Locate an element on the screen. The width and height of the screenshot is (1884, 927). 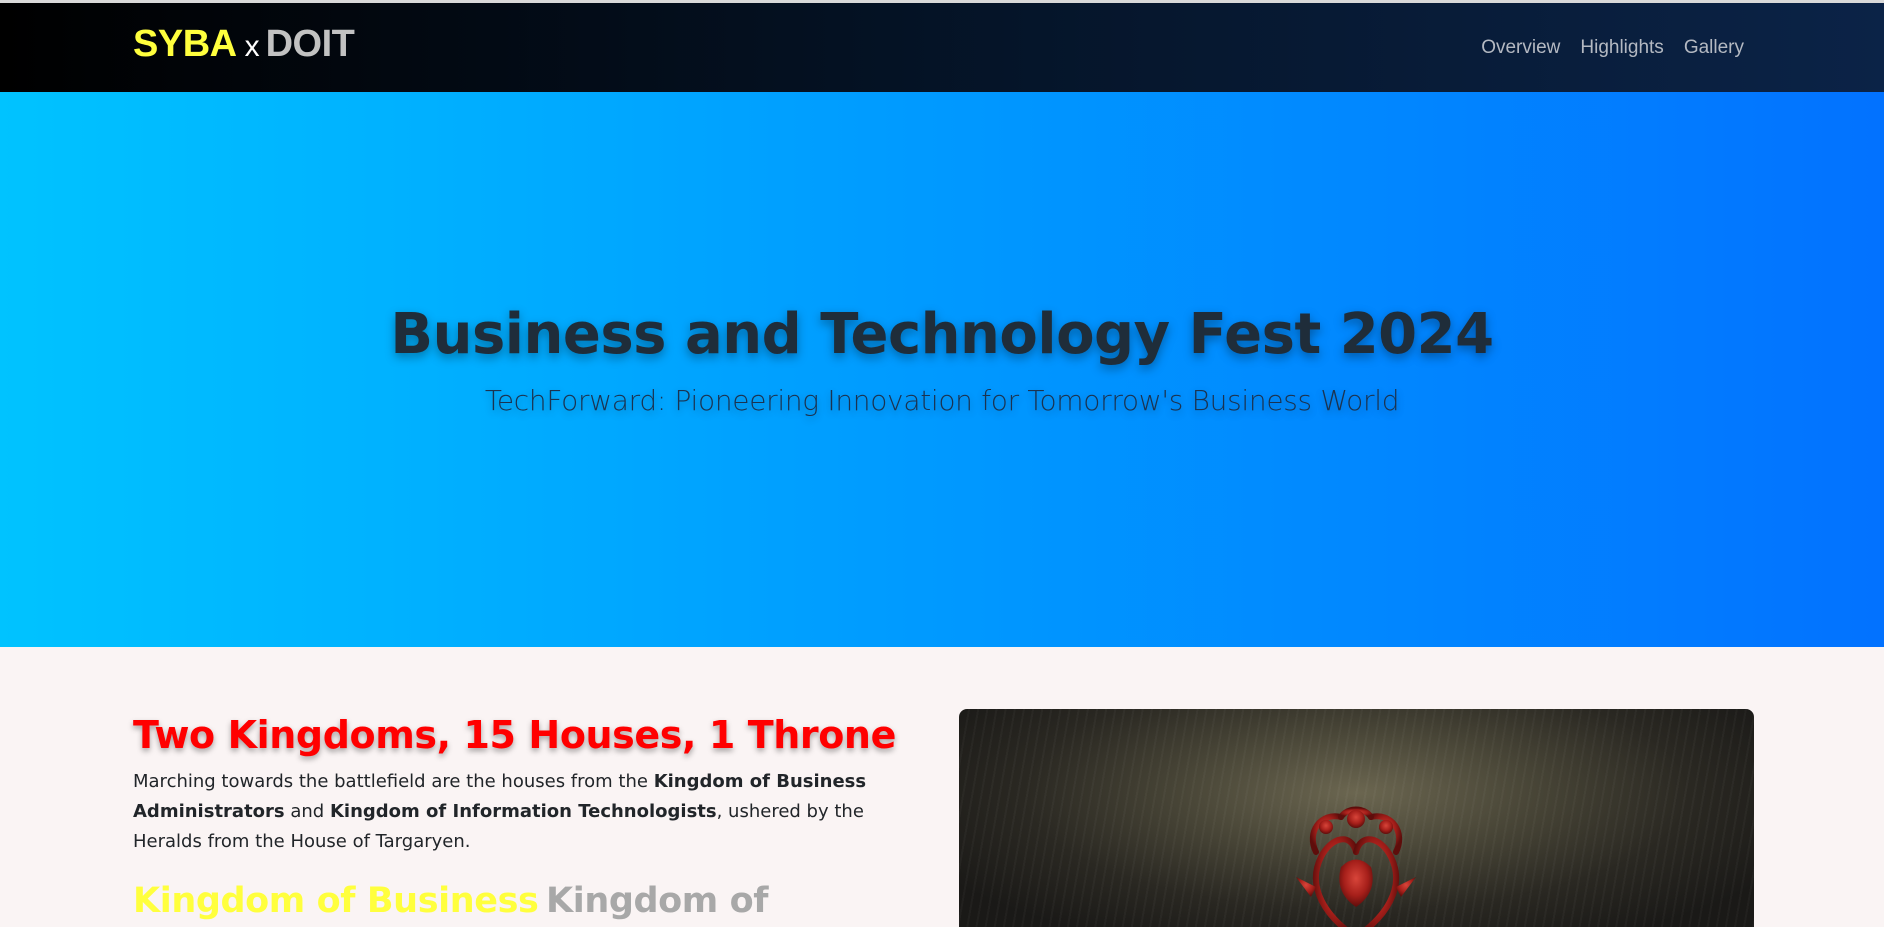
nav-links: Overview Highlights Gallery is located at coordinates (1612, 48).